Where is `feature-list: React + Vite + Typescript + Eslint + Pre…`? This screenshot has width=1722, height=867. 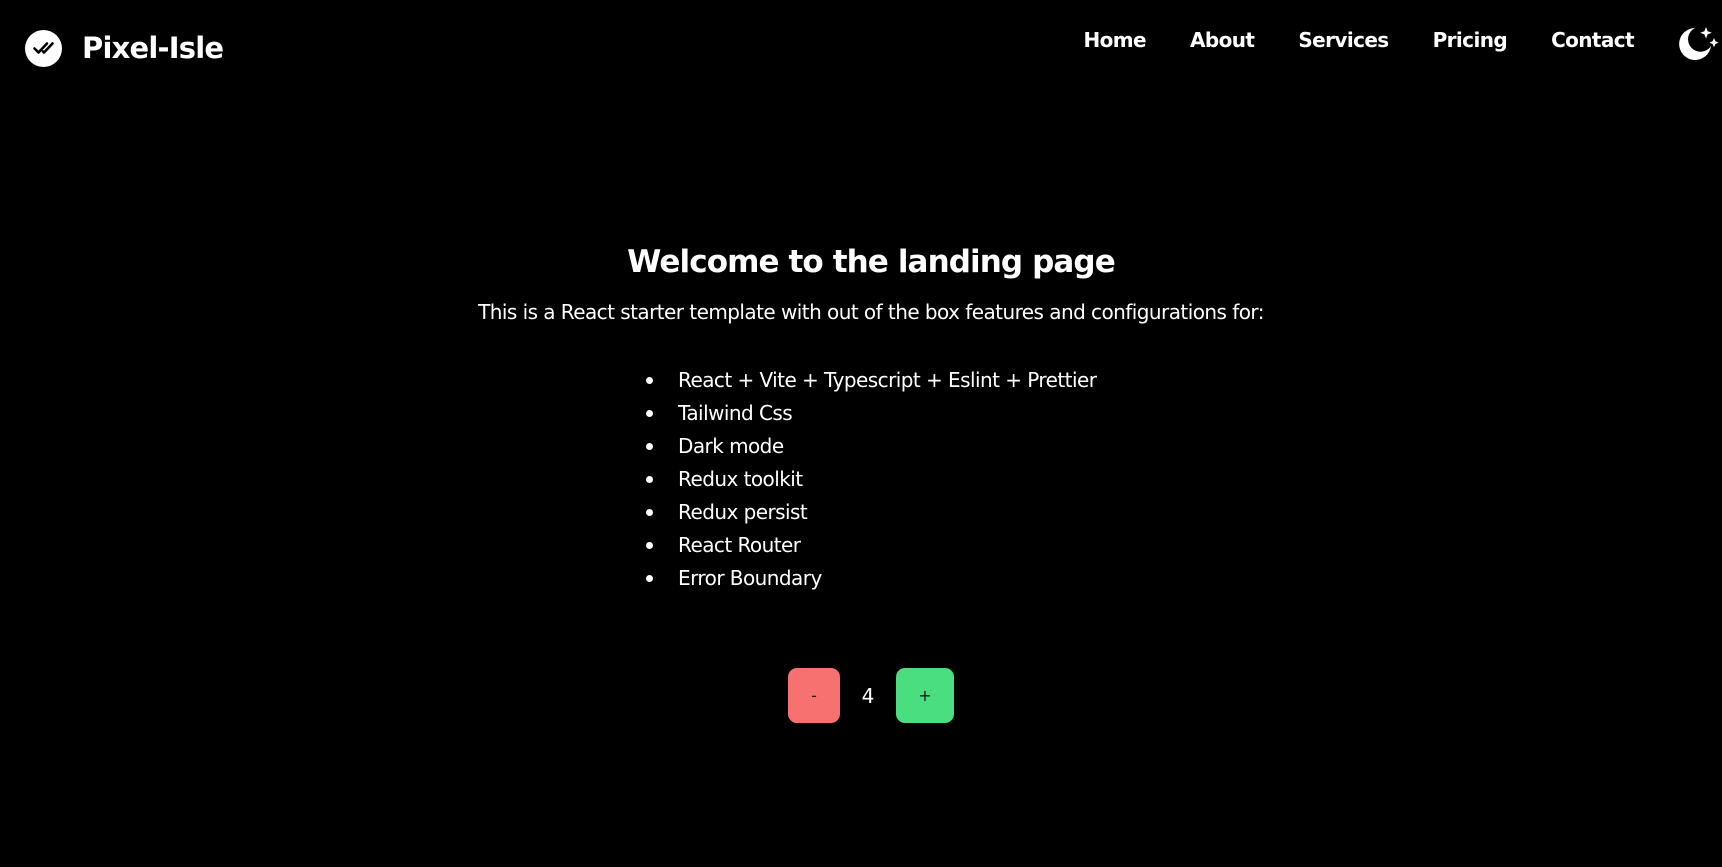 feature-list: React + Vite + Typescript + Eslint + Pre… is located at coordinates (871, 479).